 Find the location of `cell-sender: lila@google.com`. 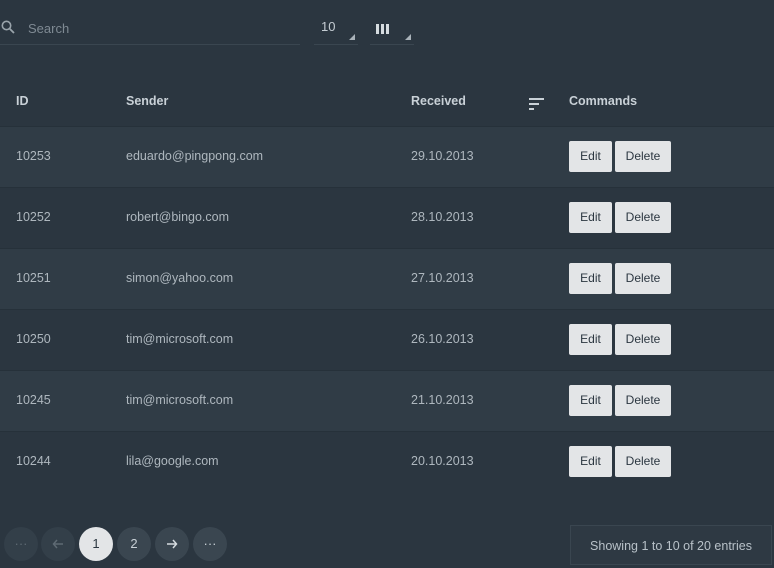

cell-sender: lila@google.com is located at coordinates (172, 461).